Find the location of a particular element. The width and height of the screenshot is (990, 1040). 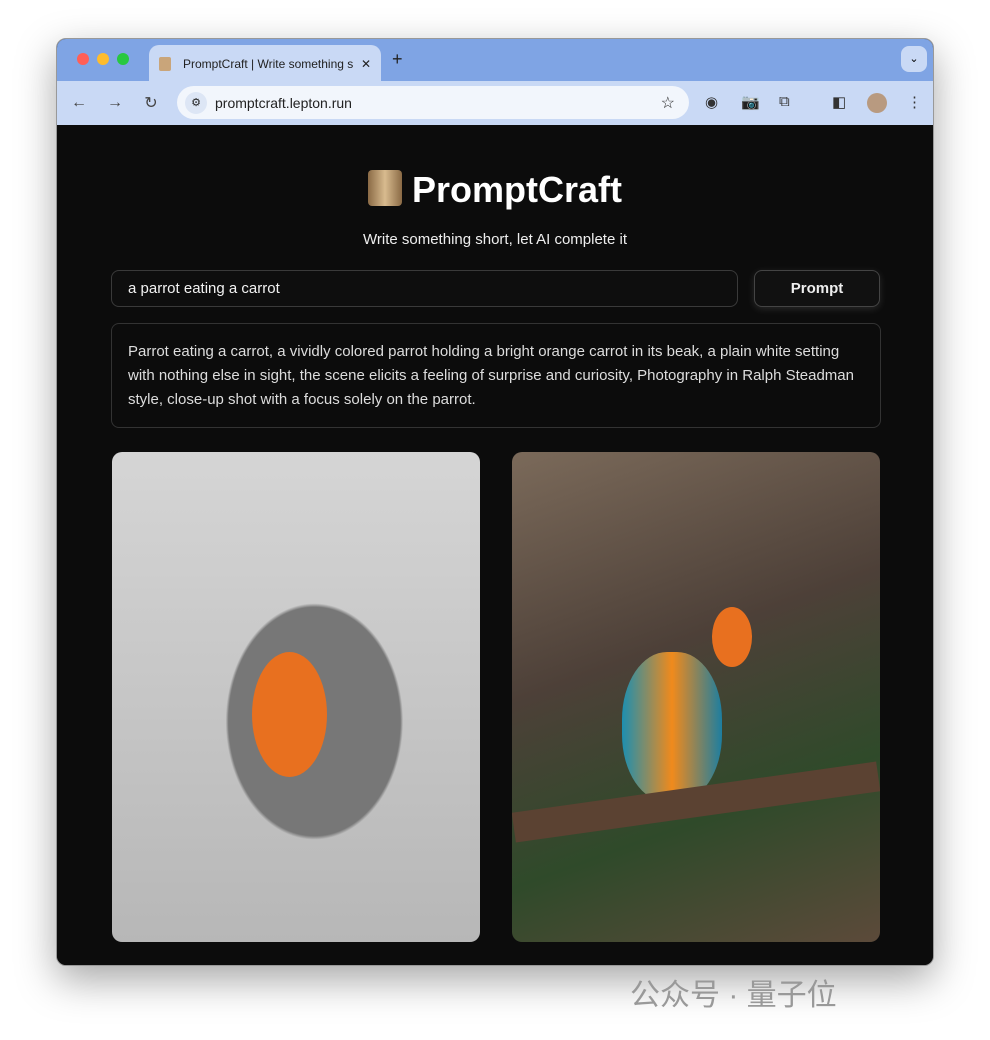

reload-button: ↻ is located at coordinates (151, 103).